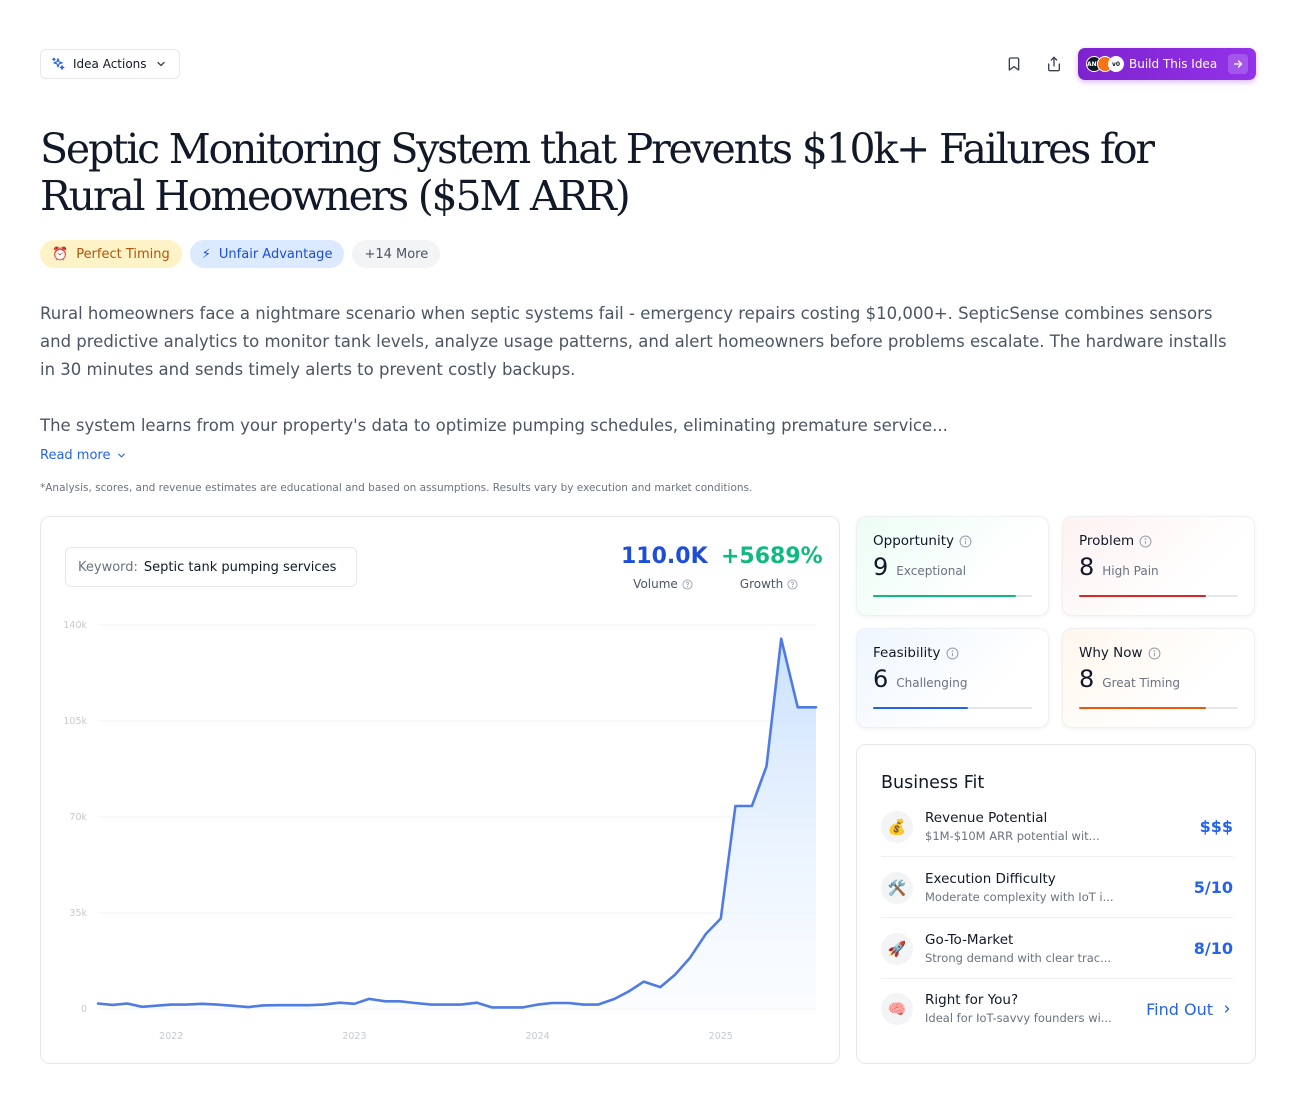  I want to click on idea-actions-label: Idea Actions, so click(110, 64).